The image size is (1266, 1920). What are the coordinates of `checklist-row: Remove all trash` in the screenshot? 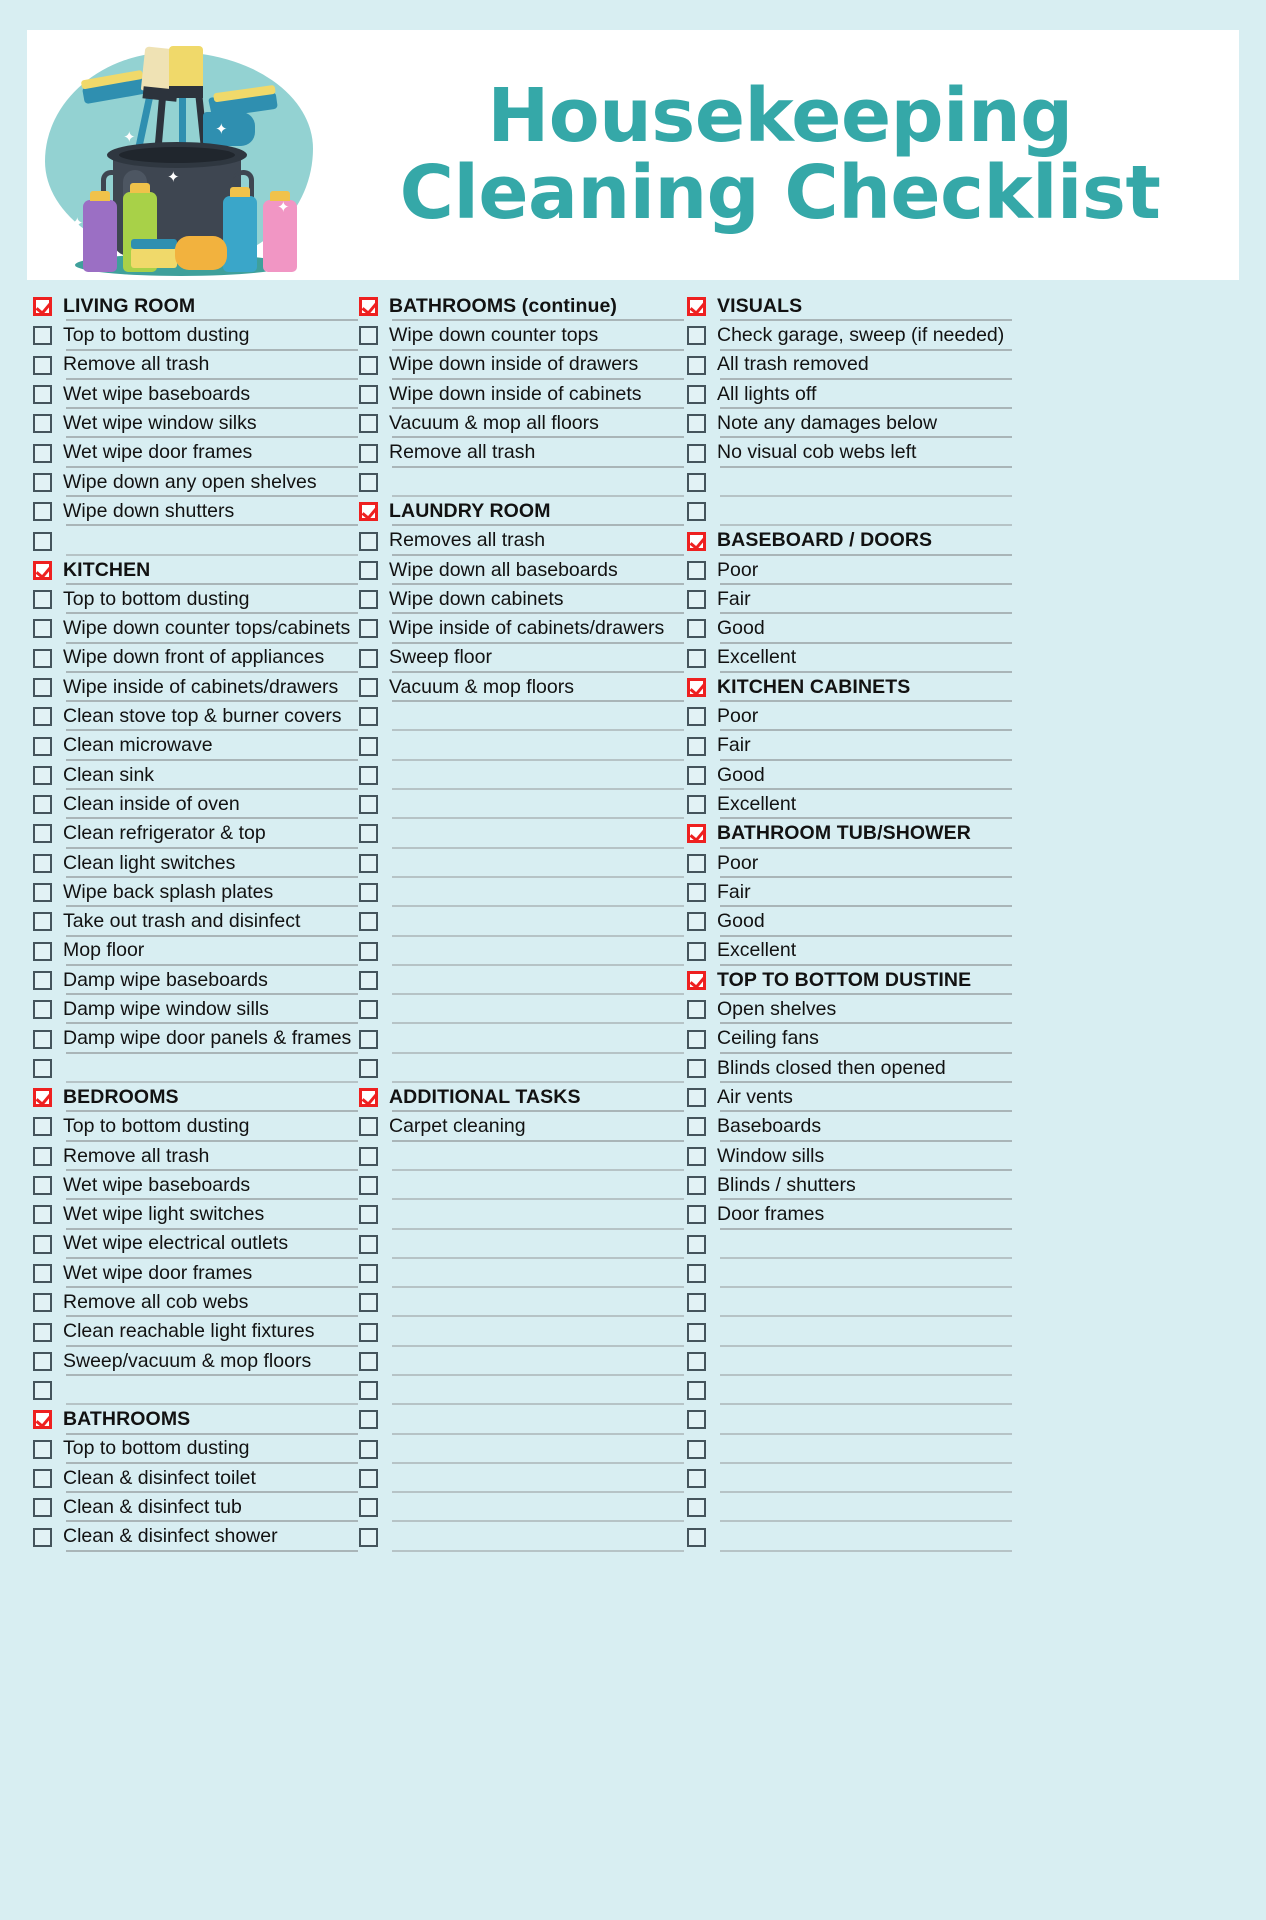 It's located at (195, 1156).